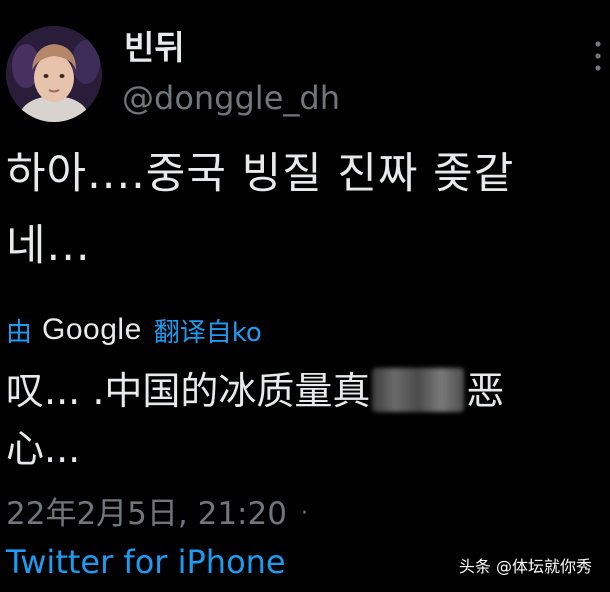 The image size is (610, 592). I want to click on watermark: 头条 @体坛就你秀, so click(525, 567).